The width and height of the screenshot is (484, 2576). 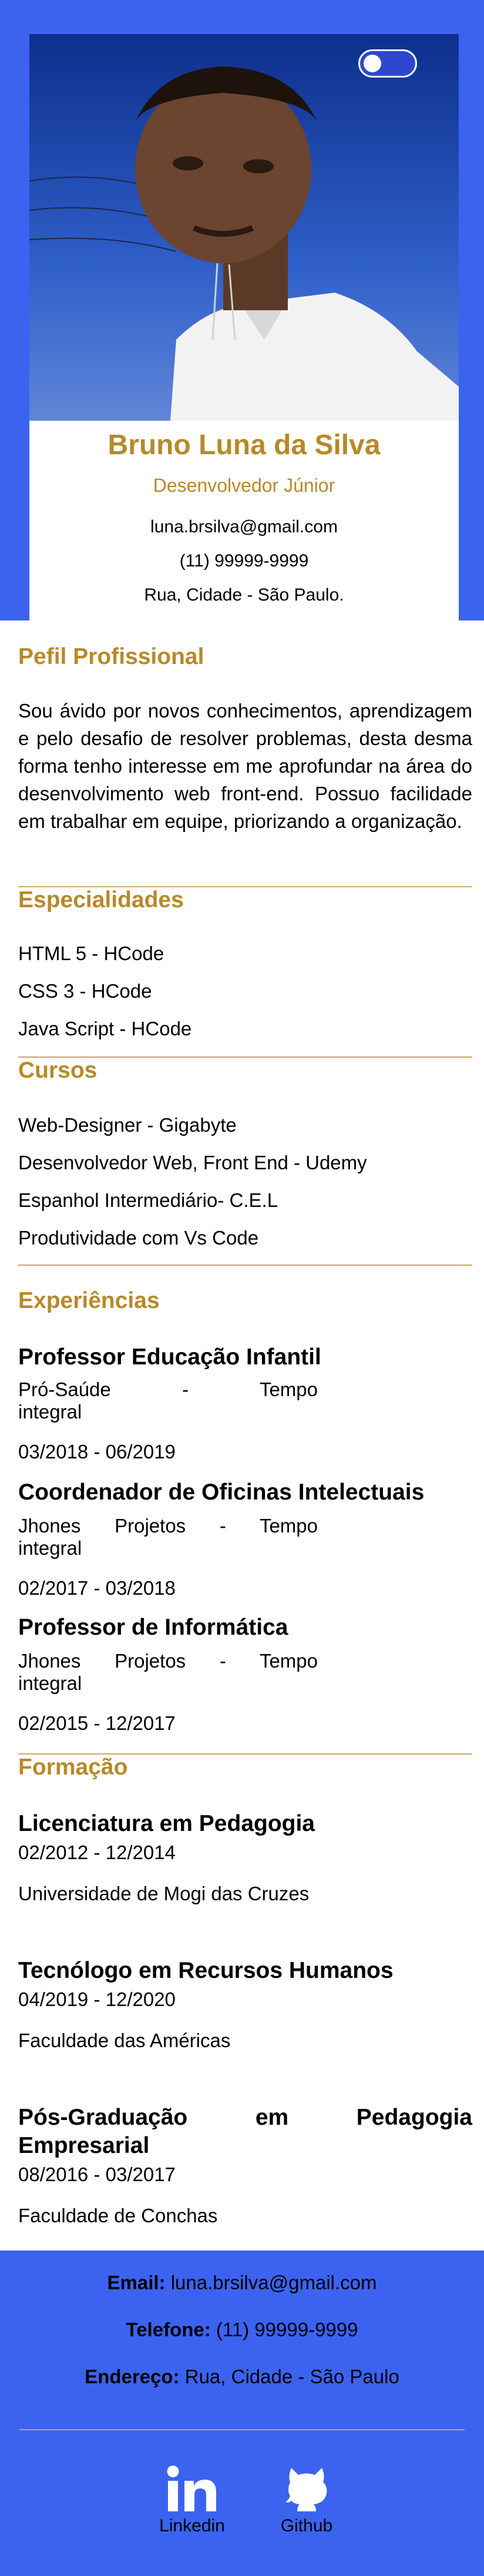 I want to click on education-period: 08/2016 - 03/2017, so click(x=97, y=2174).